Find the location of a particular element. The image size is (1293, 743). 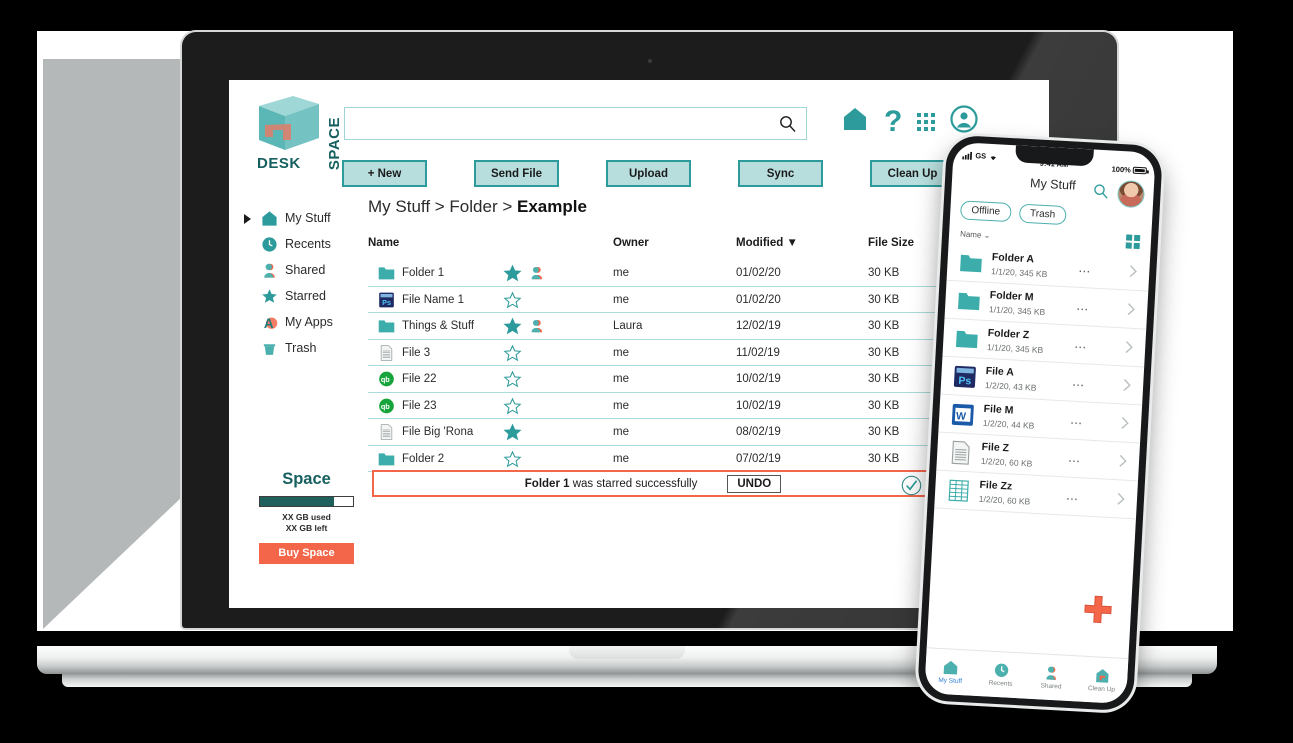

row-name: File Name 1 is located at coordinates (433, 300).